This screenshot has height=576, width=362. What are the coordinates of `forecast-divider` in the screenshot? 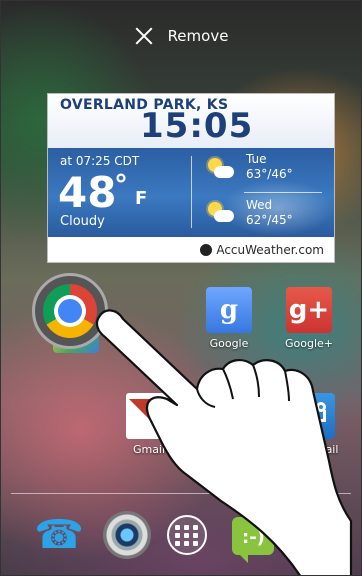 It's located at (283, 192).